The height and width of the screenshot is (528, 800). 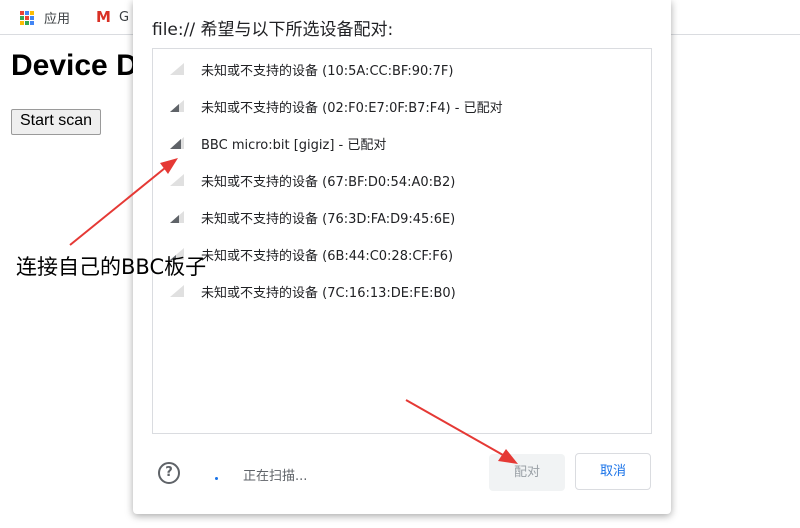 I want to click on bookmark-apps: 应用, so click(x=45, y=17).